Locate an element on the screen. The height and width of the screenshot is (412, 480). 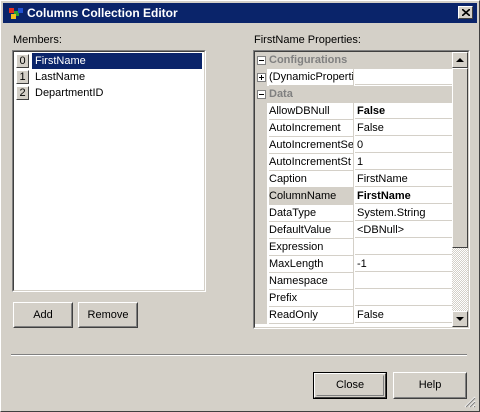
close-button: Close is located at coordinates (350, 385).